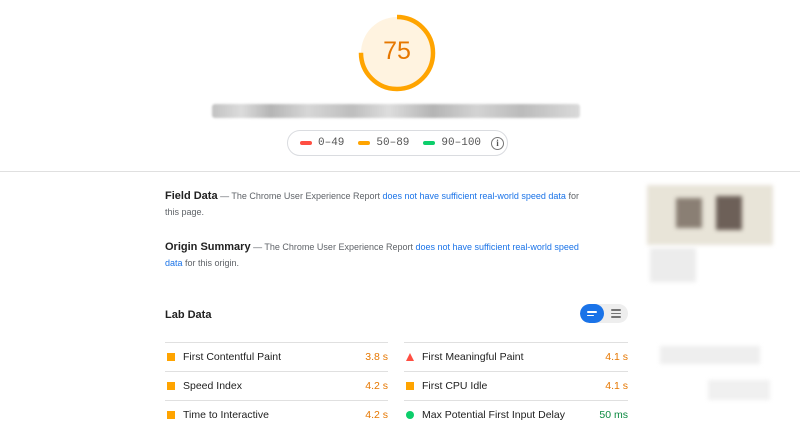  Describe the element at coordinates (397, 51) in the screenshot. I see `performance-score: 75` at that location.